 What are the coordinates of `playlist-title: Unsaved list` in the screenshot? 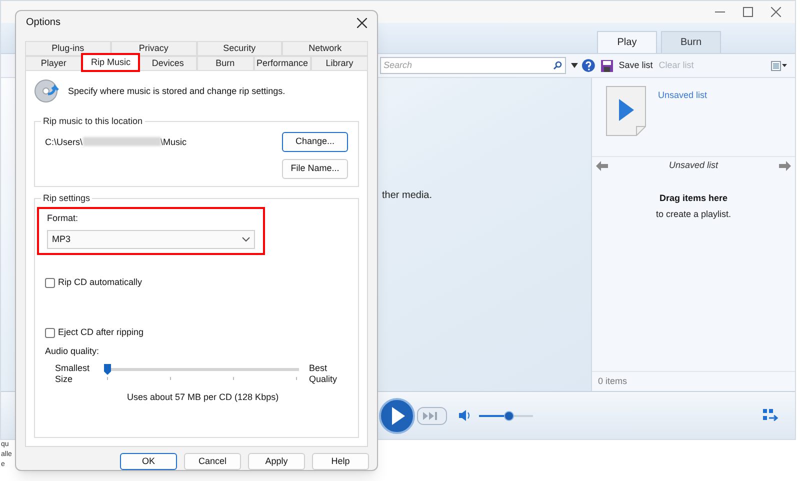 It's located at (694, 165).